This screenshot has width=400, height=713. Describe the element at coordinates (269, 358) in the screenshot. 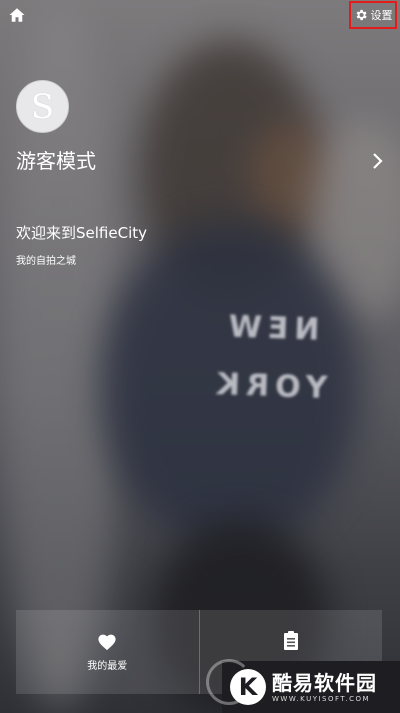

I see `jacket-print: NEW YORK` at that location.